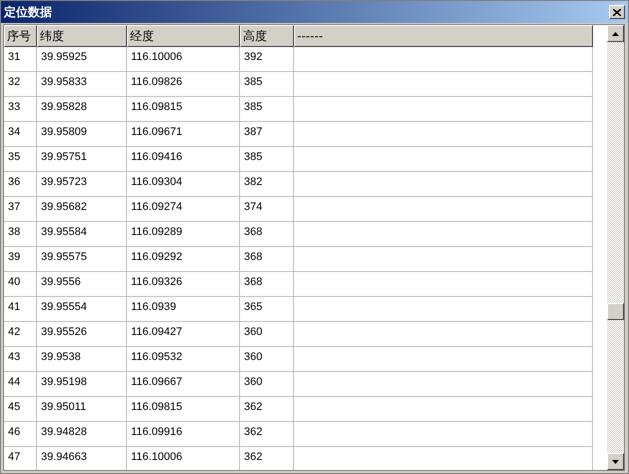 The width and height of the screenshot is (629, 474). What do you see at coordinates (82, 109) in the screenshot?
I see `table-cell: 39.95828` at bounding box center [82, 109].